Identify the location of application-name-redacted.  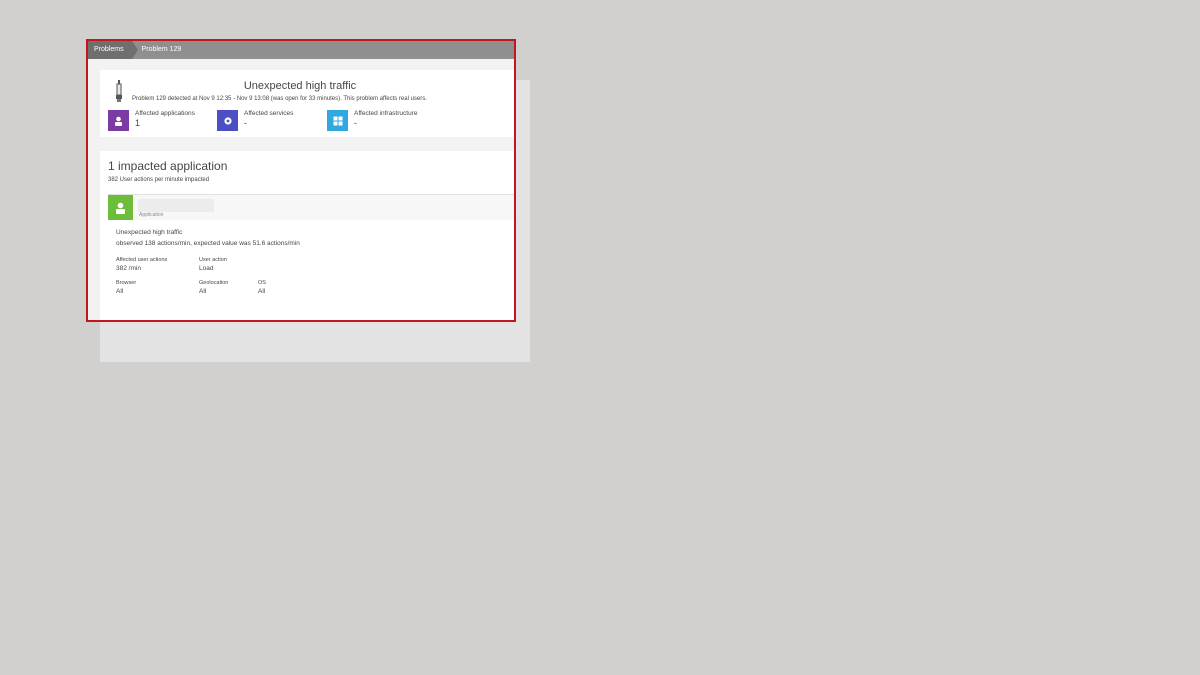
(176, 205).